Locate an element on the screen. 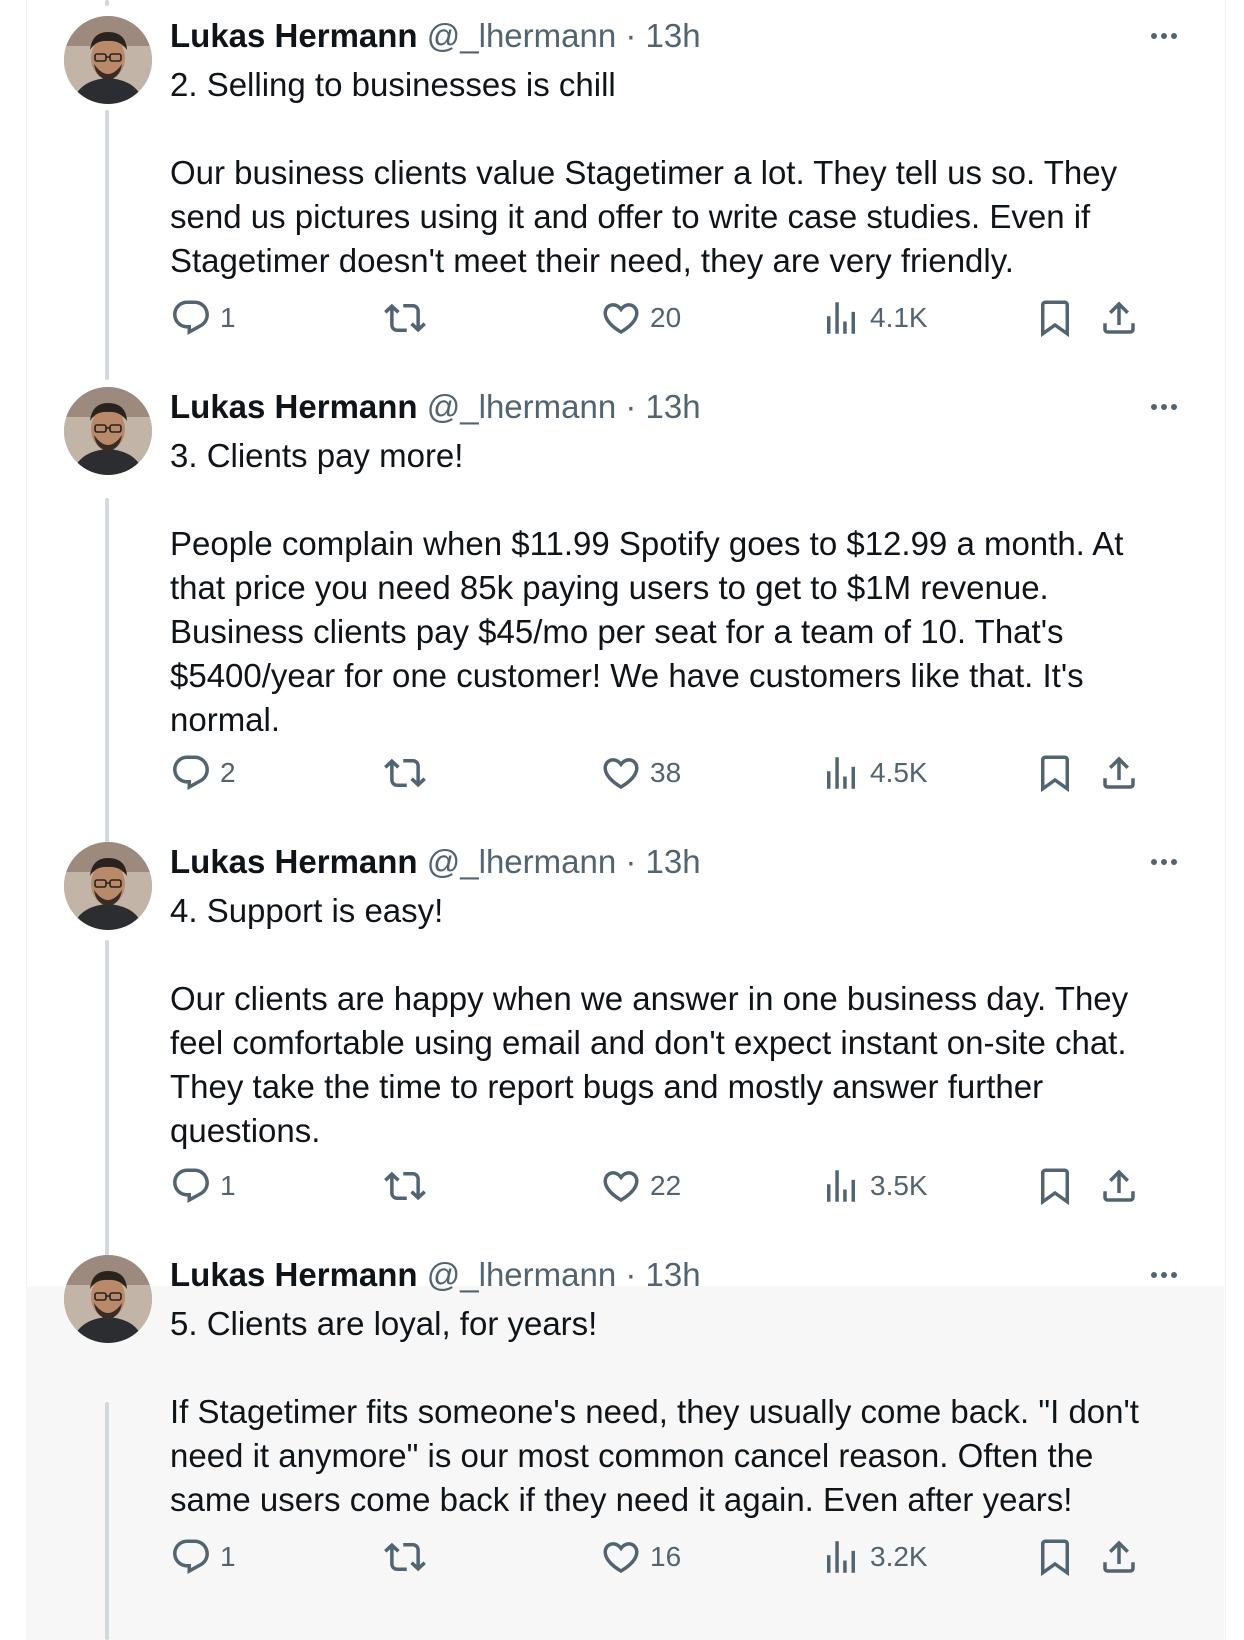  like-button: 38 is located at coordinates (640, 773).